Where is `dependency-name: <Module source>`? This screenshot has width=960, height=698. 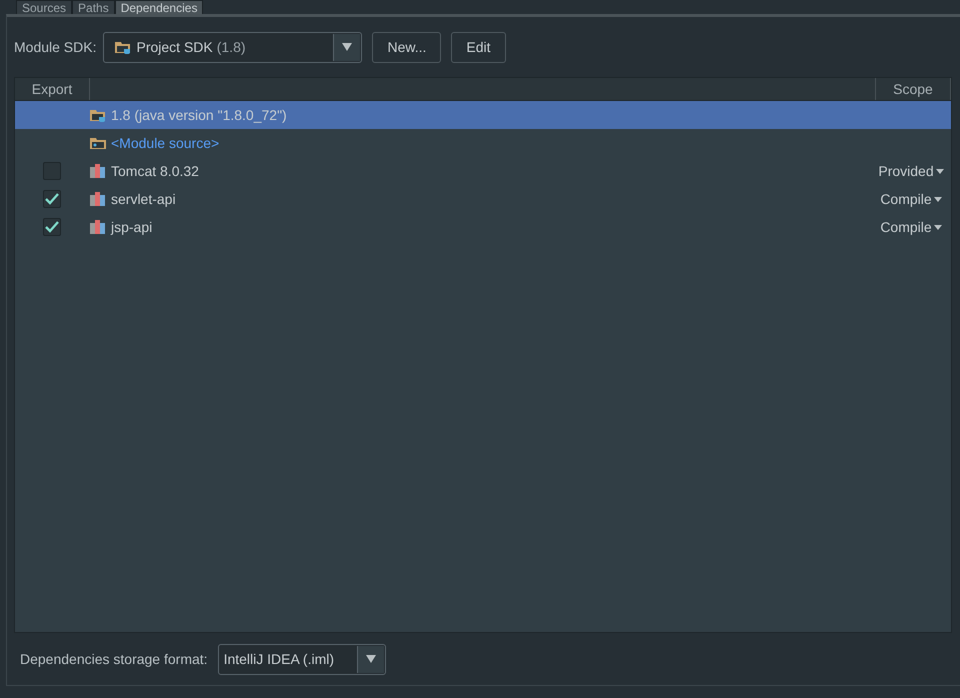
dependency-name: <Module source> is located at coordinates (165, 143).